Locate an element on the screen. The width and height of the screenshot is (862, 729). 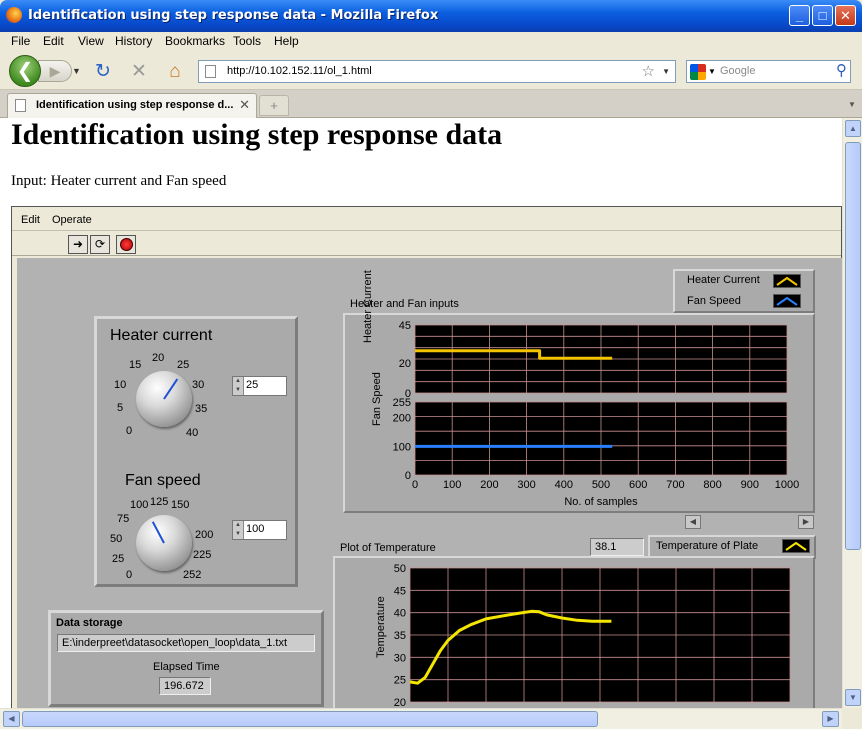
forward-arrow-icon: ▶ is located at coordinates (55, 71).